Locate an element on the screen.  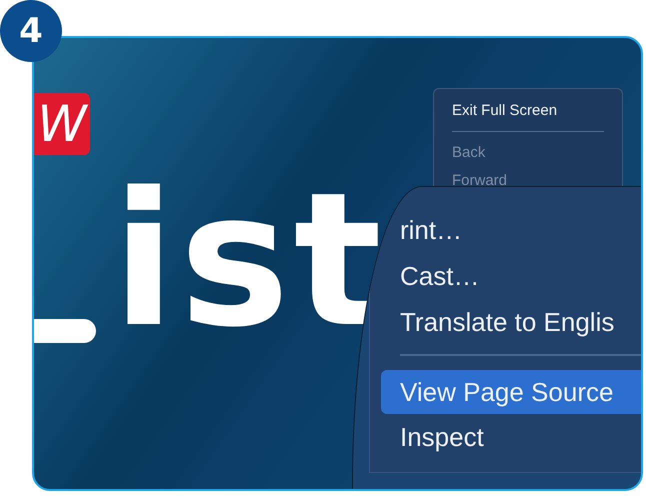
letter-fragment is located at coordinates (65, 331).